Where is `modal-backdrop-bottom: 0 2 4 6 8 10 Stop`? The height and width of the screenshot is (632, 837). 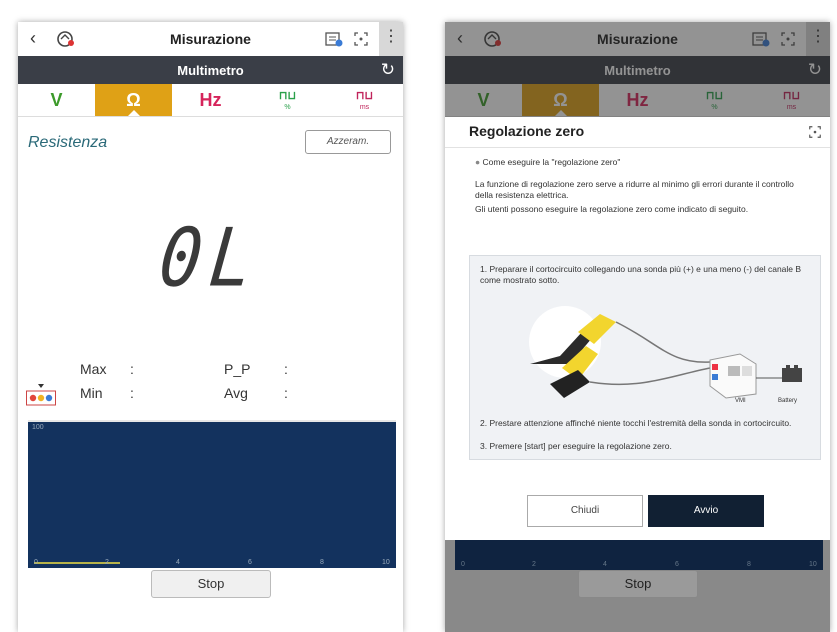
modal-backdrop-bottom: 0 2 4 6 8 10 Stop is located at coordinates (637, 586).